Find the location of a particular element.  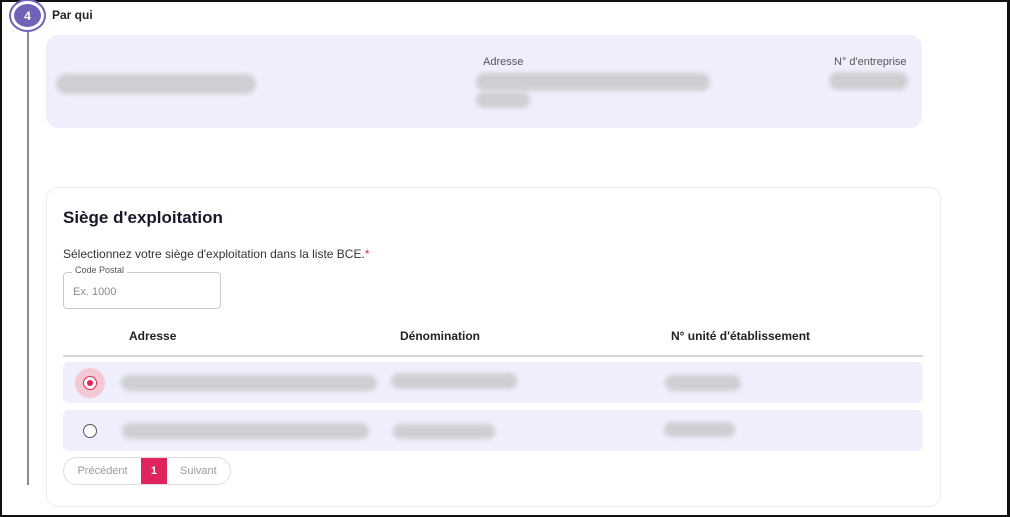

radio-unselected-icon is located at coordinates (90, 431).